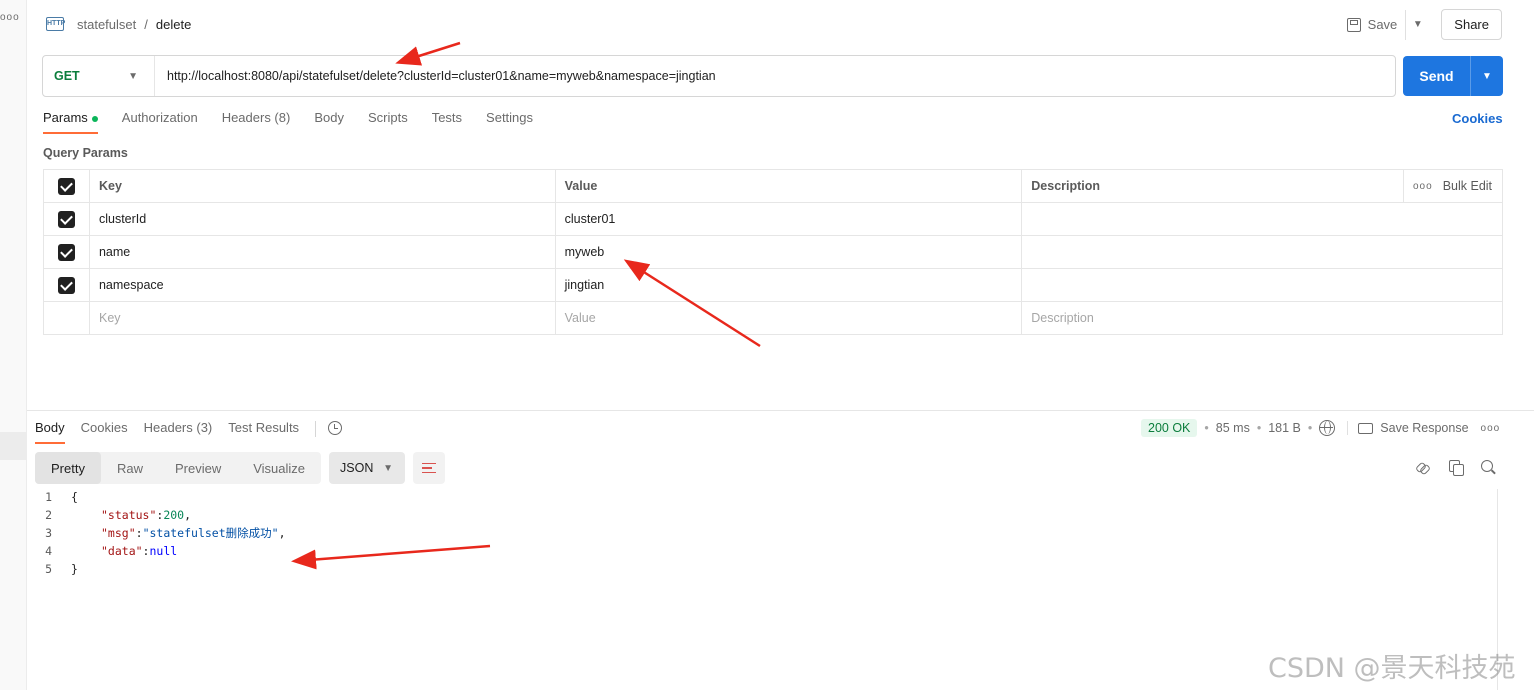 Image resolution: width=1534 pixels, height=690 pixels. I want to click on line-number: 4, so click(48, 551).